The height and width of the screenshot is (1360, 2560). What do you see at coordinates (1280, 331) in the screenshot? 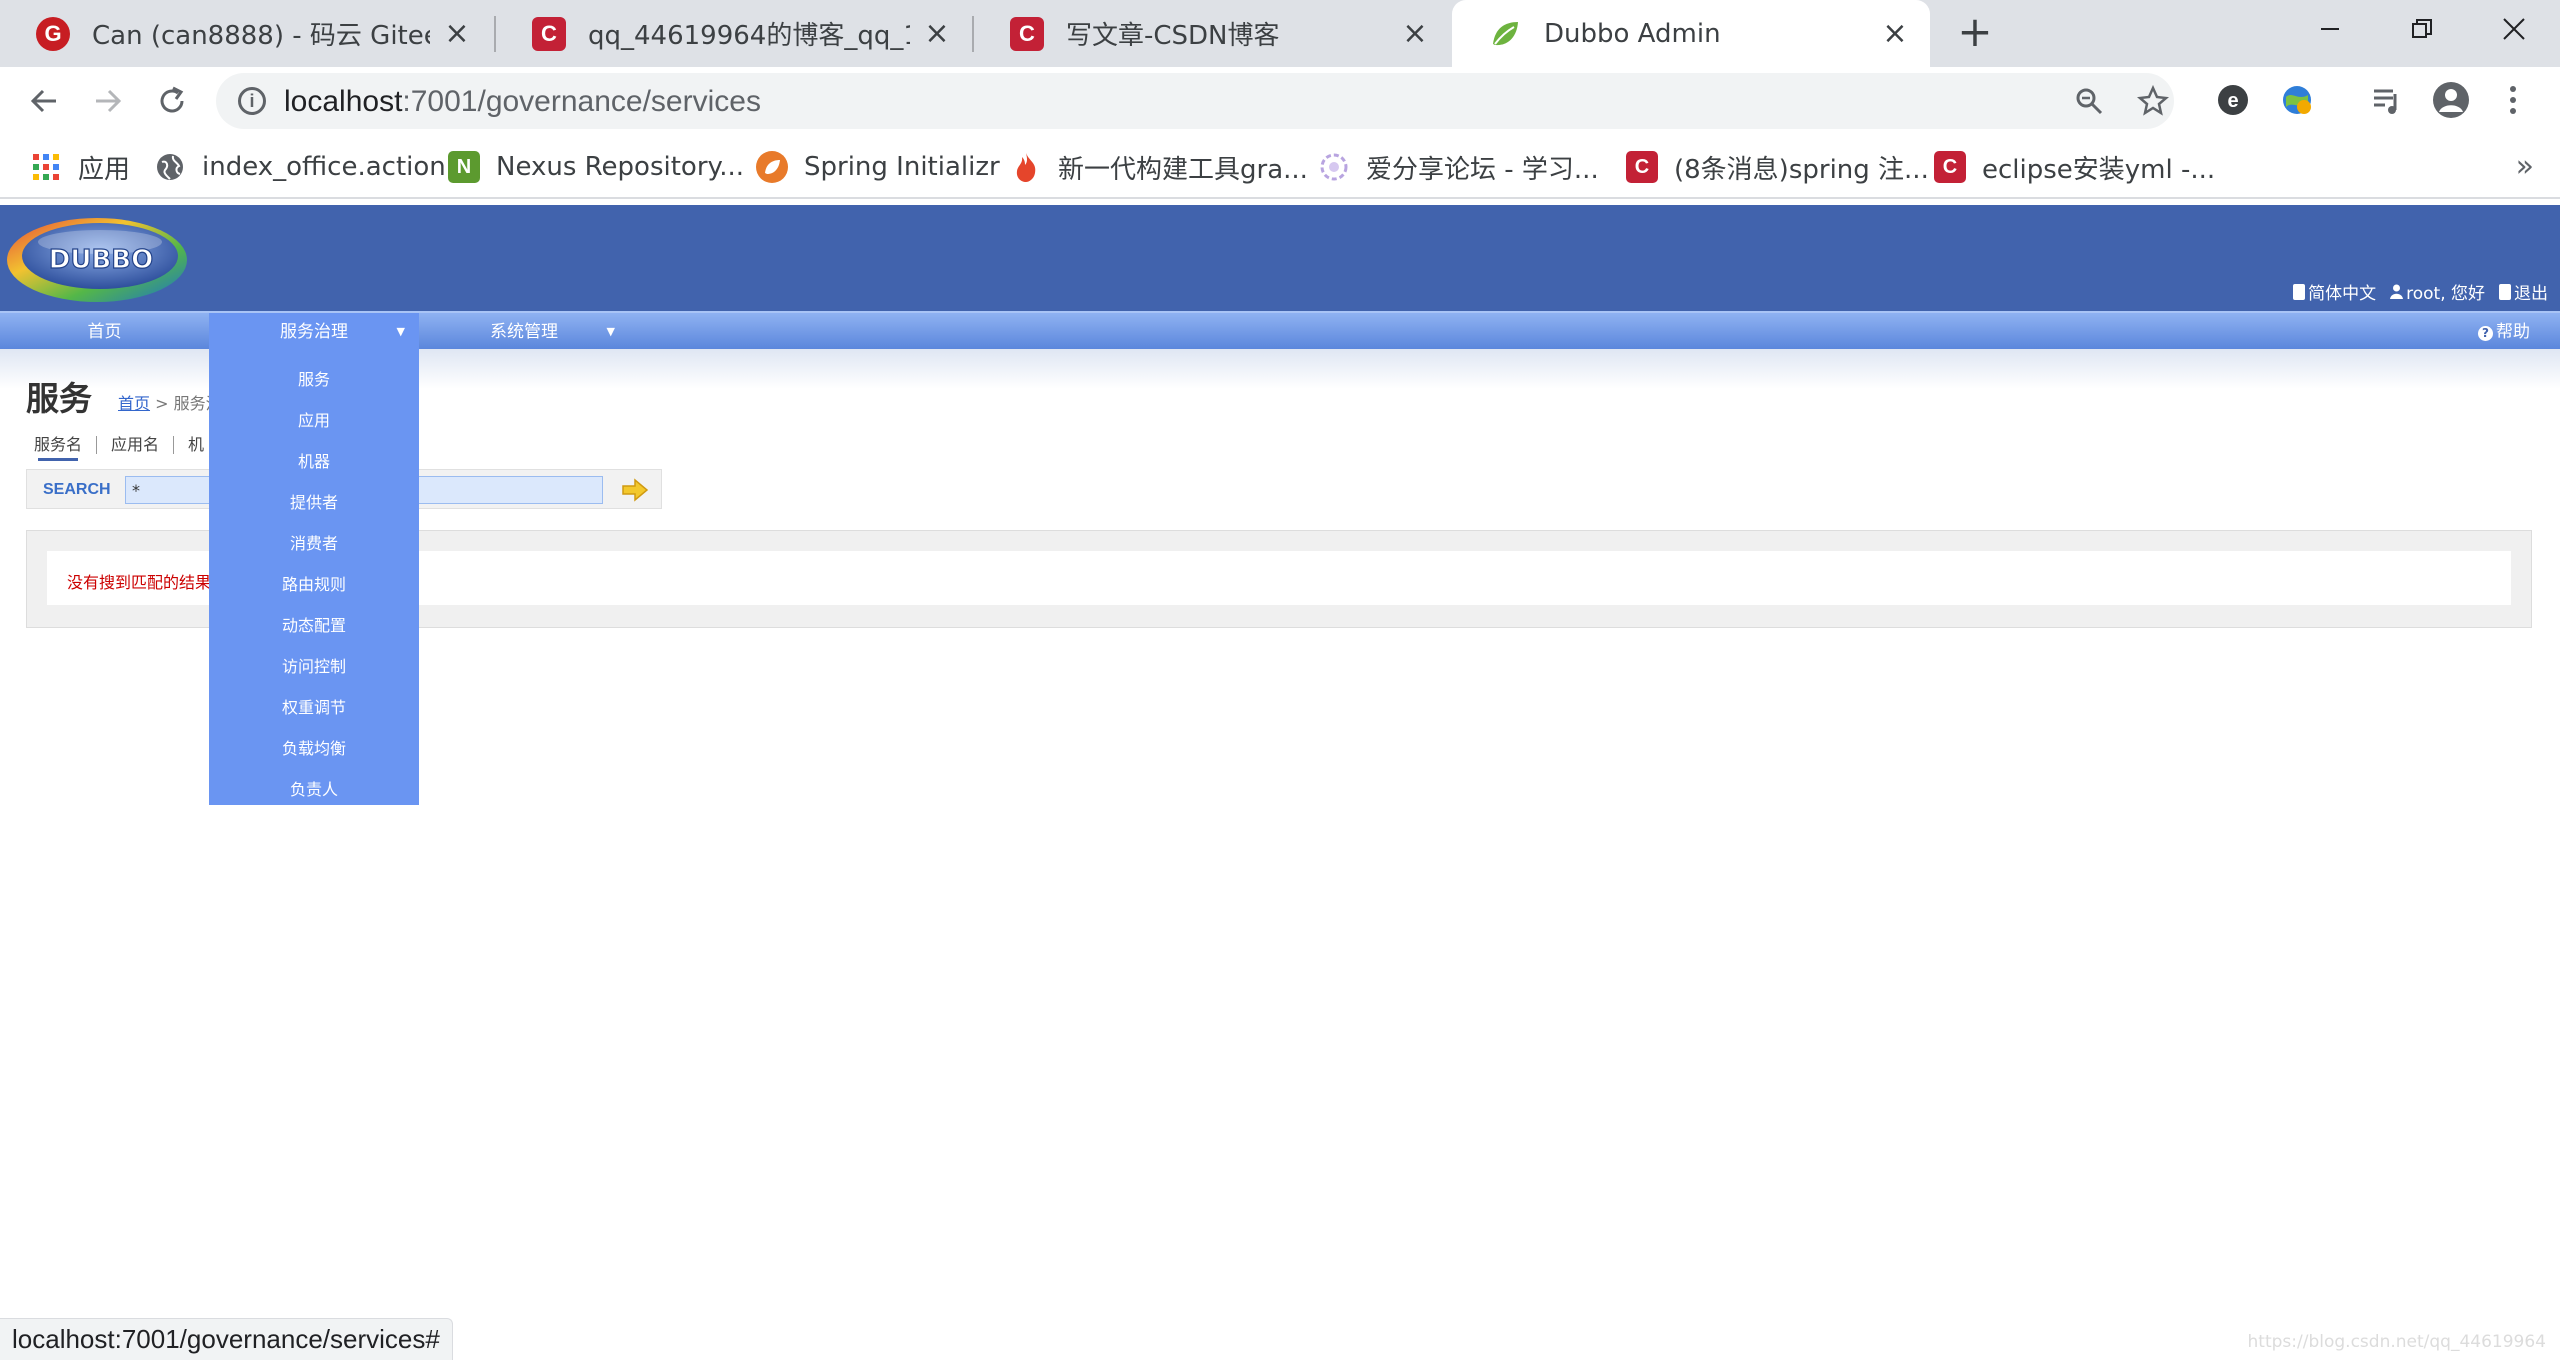
I see `main-menu: 首页 服务治理 ▼ 系统管理 ▼ ? 帮助` at bounding box center [1280, 331].